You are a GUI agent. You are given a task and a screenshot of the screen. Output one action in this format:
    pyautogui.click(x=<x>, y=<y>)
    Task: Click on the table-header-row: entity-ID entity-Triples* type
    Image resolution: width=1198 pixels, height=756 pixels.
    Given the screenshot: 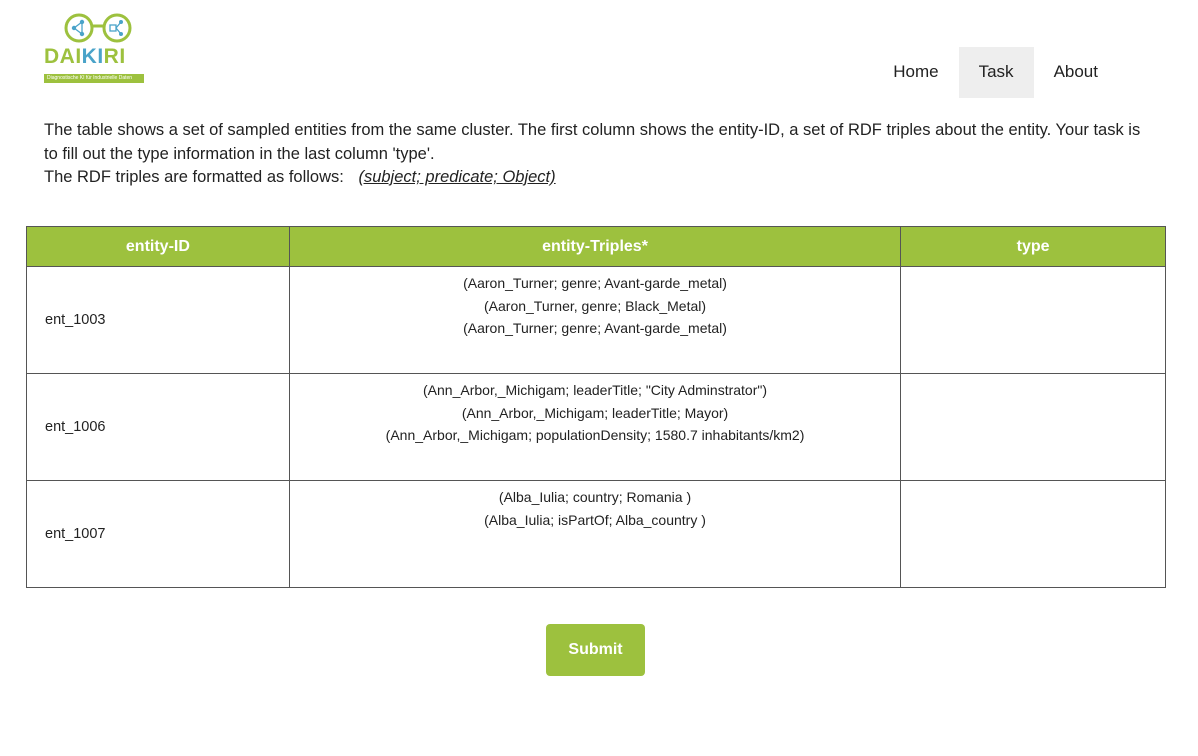 What is the action you would take?
    pyautogui.click(x=596, y=246)
    